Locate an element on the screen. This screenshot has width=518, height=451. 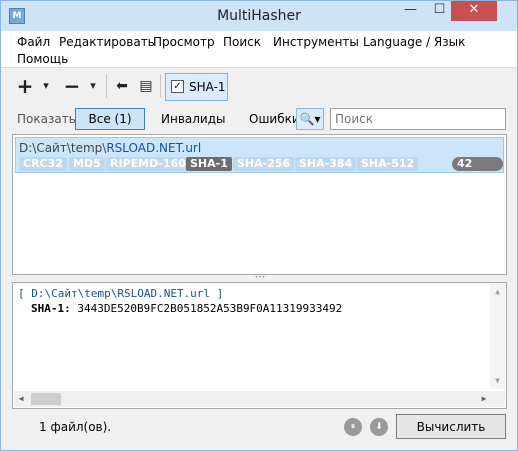
menu-tools: Инструменты is located at coordinates (316, 42).